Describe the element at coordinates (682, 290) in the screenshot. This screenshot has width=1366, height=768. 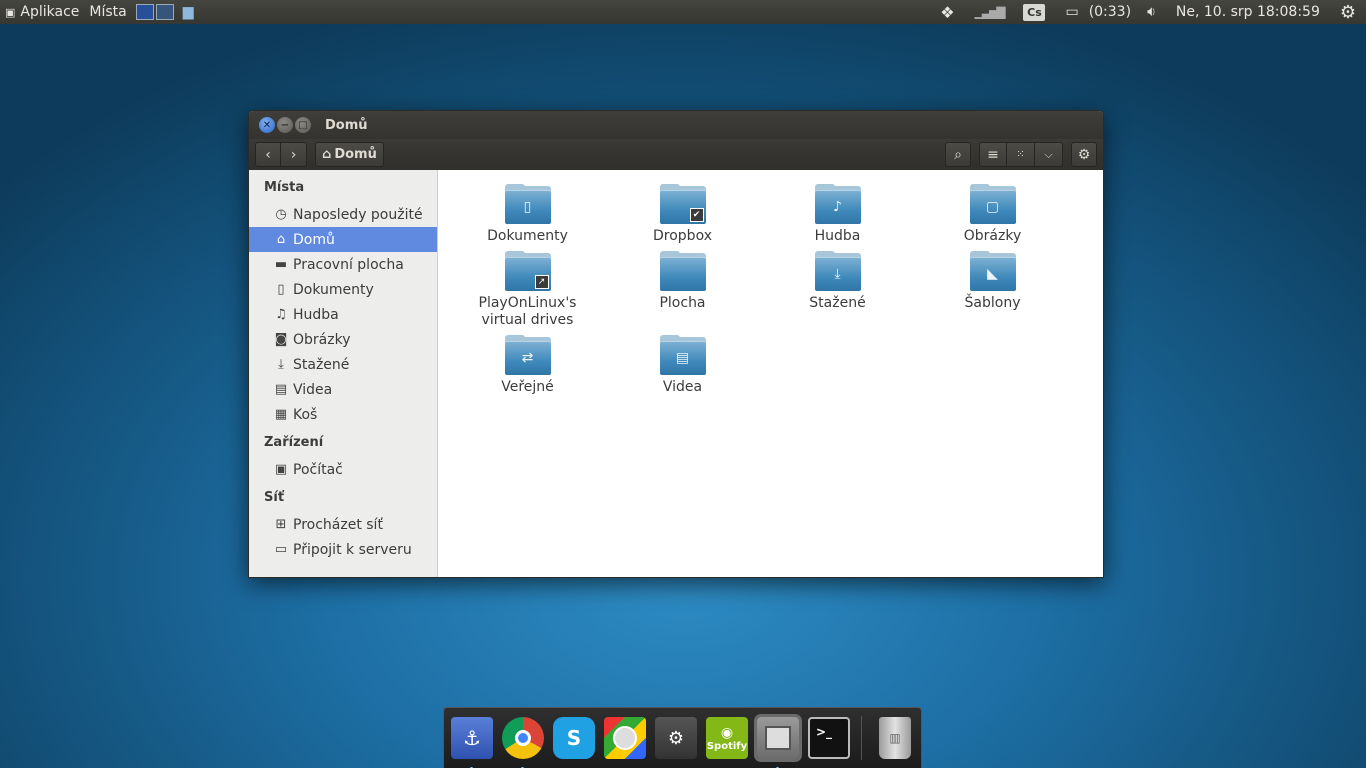
I see `file-item: Plocha` at that location.